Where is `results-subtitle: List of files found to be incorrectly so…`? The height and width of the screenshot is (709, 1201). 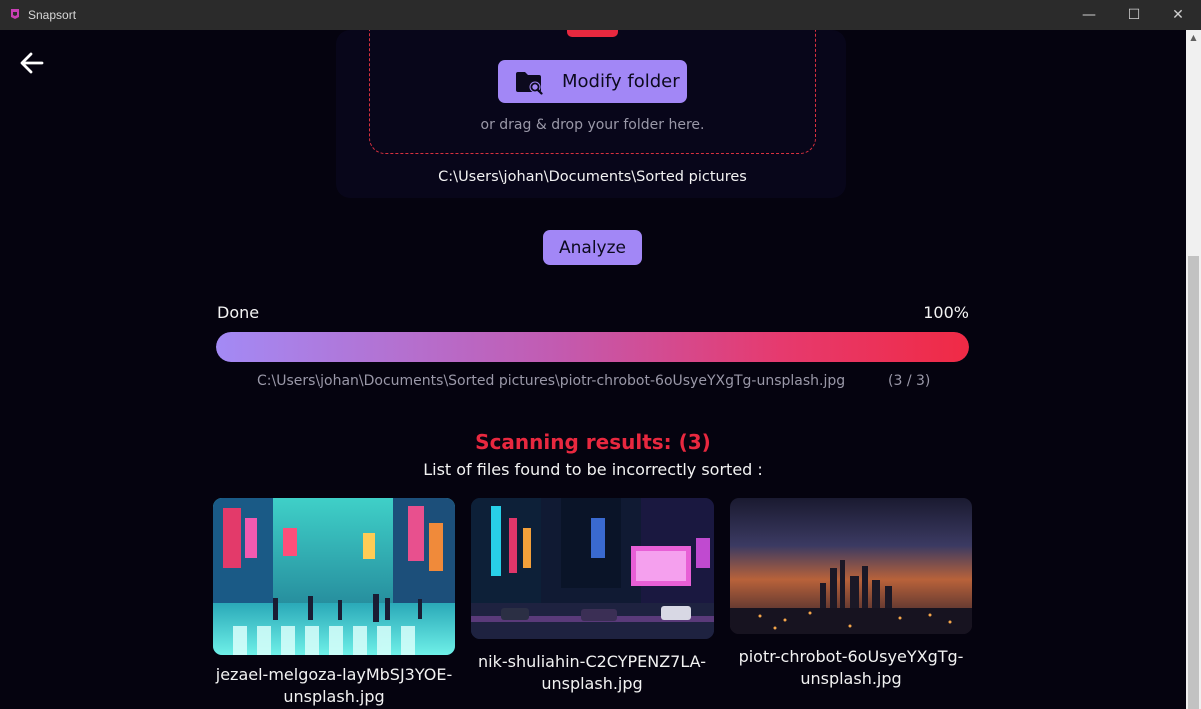
results-subtitle: List of files found to be incorrectly so… is located at coordinates (593, 469).